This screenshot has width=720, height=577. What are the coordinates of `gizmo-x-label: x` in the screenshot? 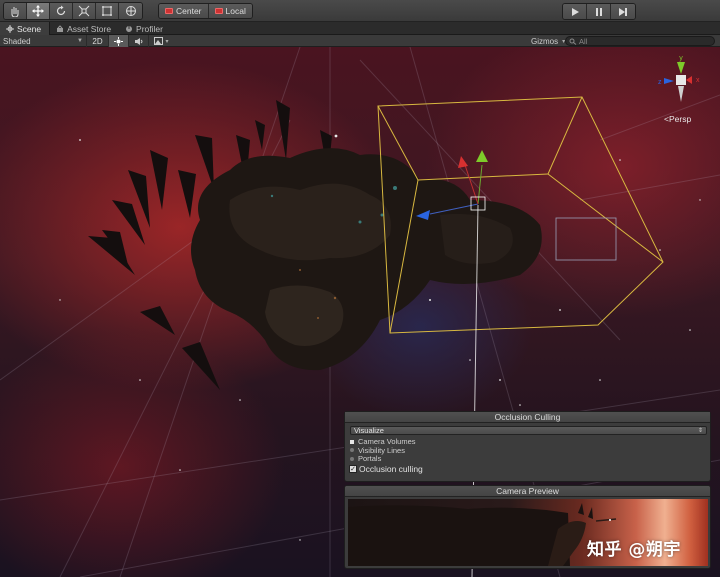 It's located at (698, 80).